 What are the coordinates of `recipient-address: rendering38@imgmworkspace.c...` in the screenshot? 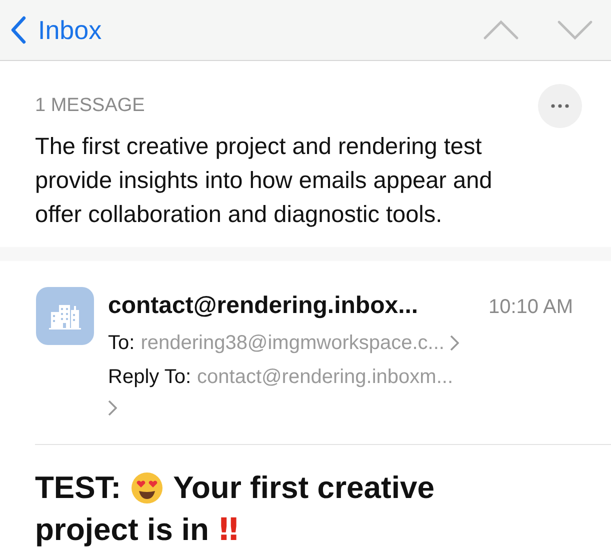 It's located at (292, 343).